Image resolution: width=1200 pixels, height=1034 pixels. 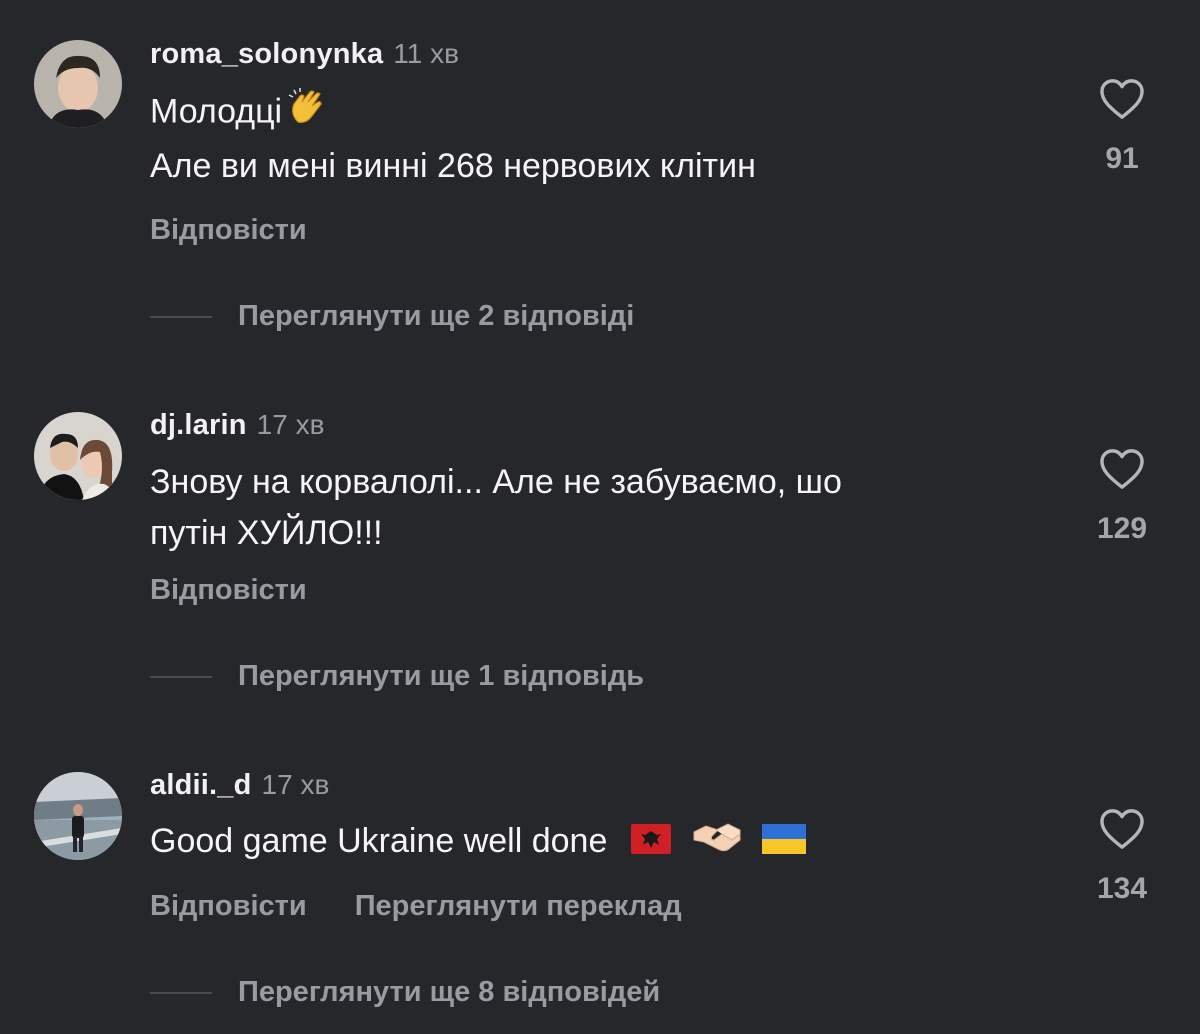 I want to click on like-count: 134, so click(x=1122, y=888).